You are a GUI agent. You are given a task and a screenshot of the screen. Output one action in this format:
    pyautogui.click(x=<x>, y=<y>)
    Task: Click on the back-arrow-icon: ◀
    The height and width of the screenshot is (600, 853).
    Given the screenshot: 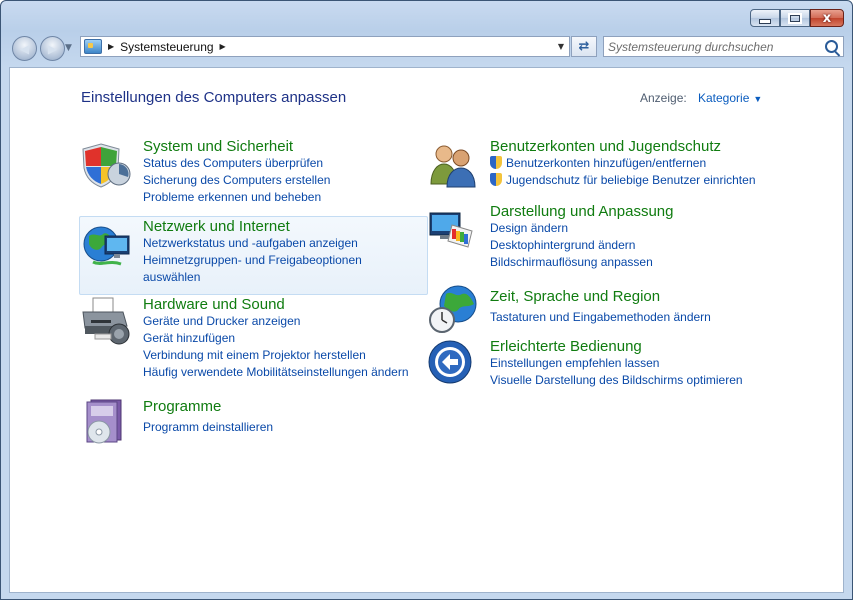 What is the action you would take?
    pyautogui.click(x=24, y=48)
    